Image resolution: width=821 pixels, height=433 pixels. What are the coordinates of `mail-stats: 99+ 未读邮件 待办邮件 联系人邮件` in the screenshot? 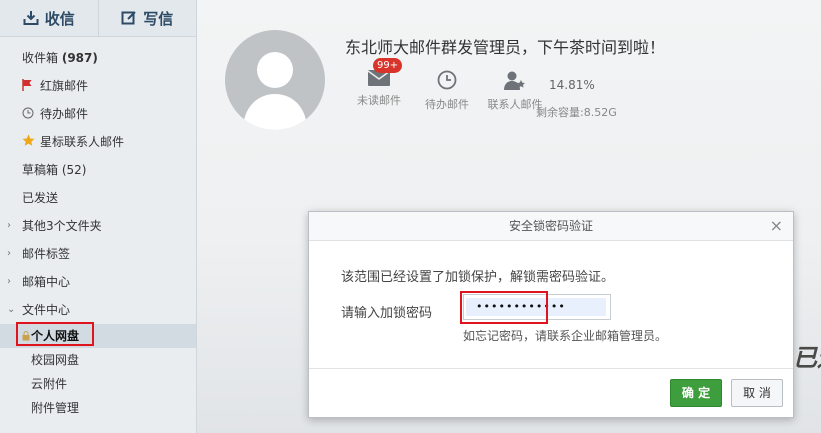 It's located at (447, 85).